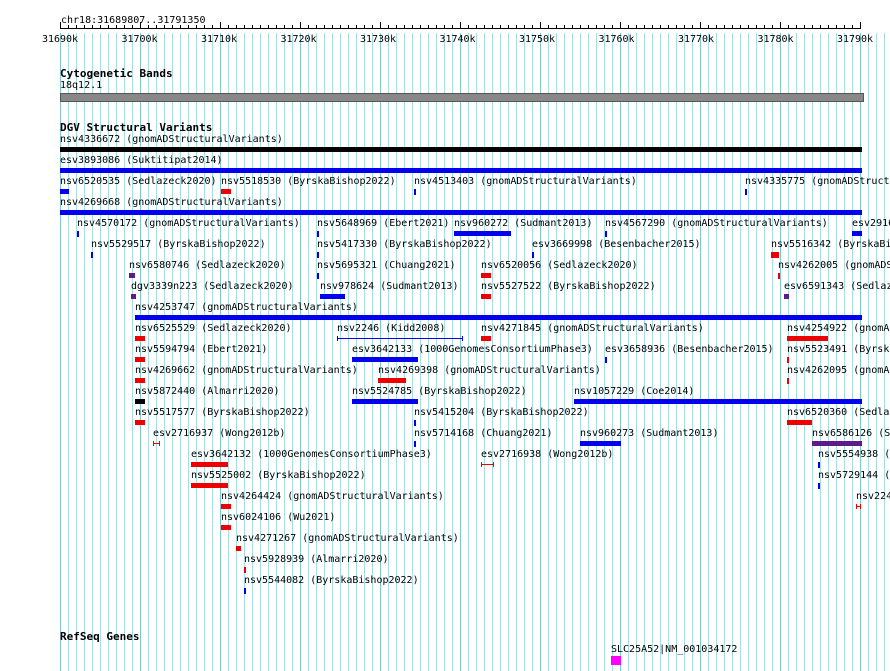 This screenshot has width=890, height=671. Describe the element at coordinates (568, 286) in the screenshot. I see `feature-label: nsv5527522 (ByrskaBishop2022)` at that location.